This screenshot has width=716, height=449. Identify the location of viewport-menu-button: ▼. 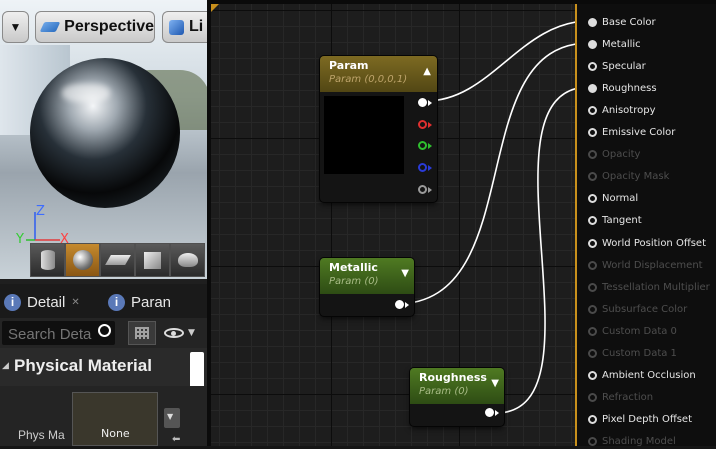
(15, 27).